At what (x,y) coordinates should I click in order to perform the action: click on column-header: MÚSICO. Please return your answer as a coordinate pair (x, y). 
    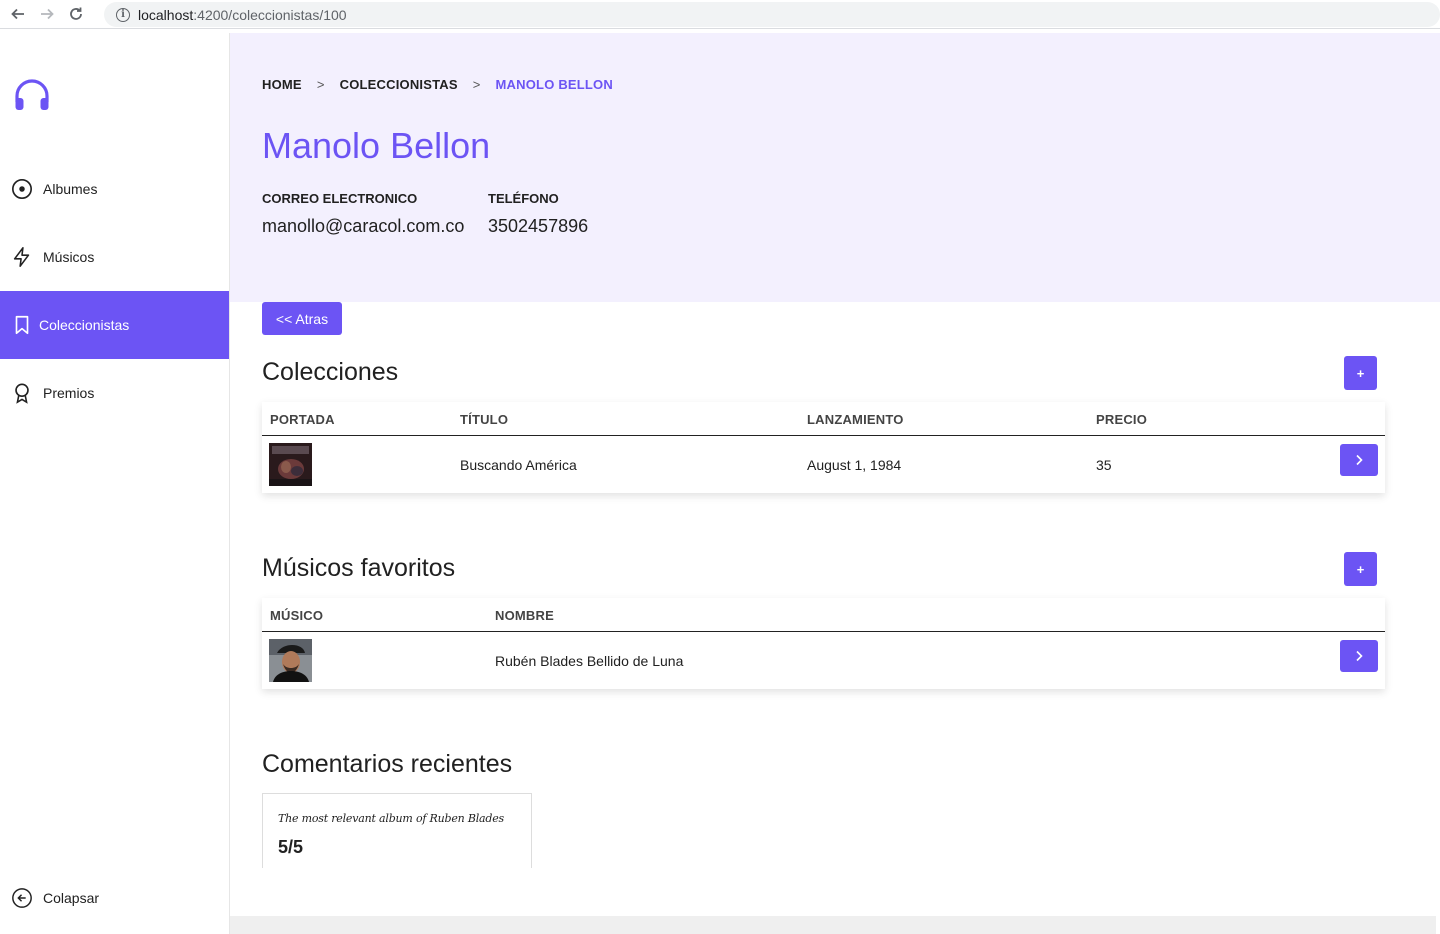
    Looking at the image, I should click on (297, 615).